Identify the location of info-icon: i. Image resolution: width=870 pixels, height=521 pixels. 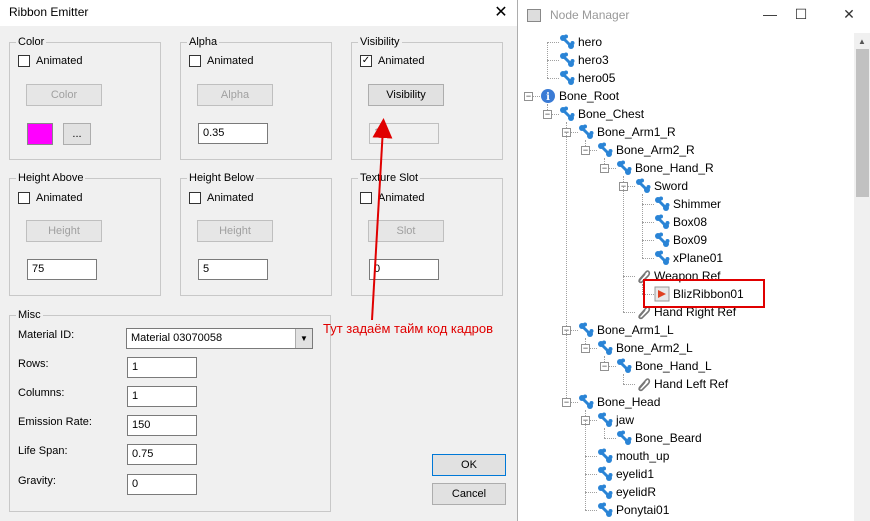
(548, 96).